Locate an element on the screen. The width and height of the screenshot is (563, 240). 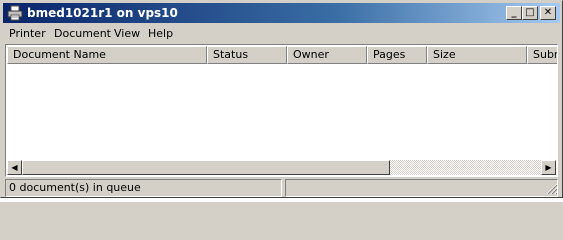
scroll-left-button: ◀ is located at coordinates (14, 167).